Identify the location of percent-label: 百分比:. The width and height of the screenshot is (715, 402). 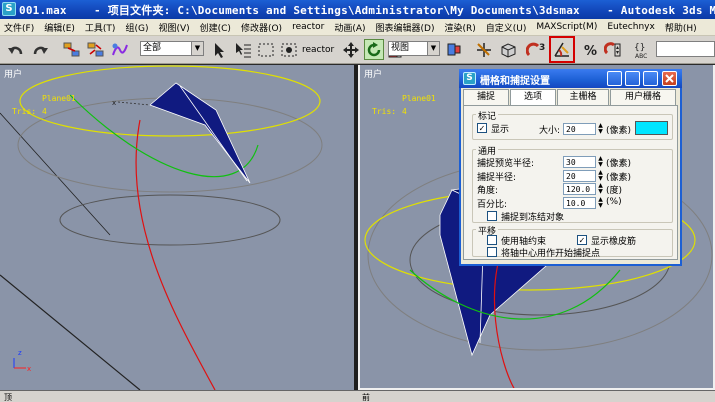
(492, 205).